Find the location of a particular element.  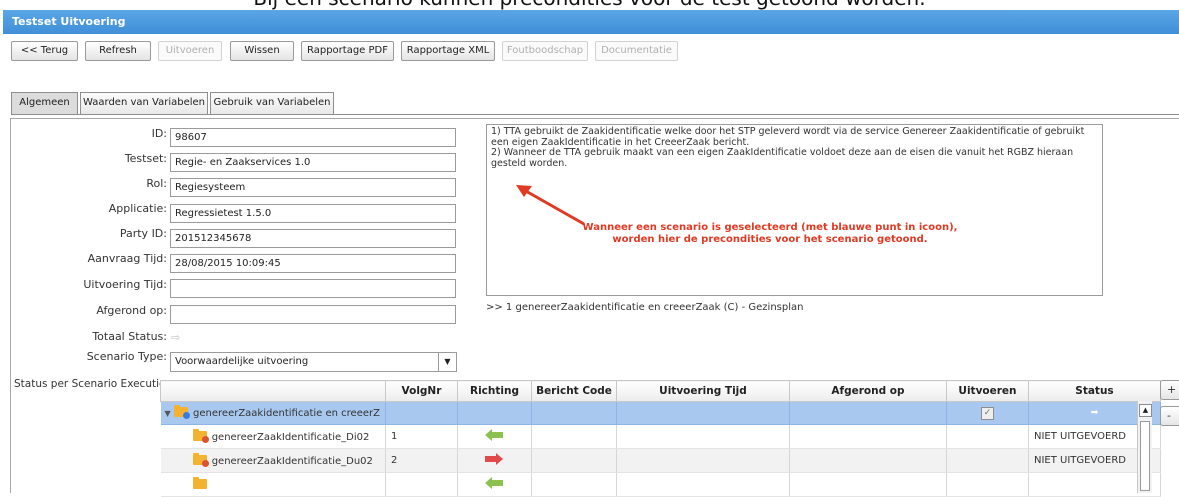

scroll-up-icon: ▲ is located at coordinates (1145, 410).